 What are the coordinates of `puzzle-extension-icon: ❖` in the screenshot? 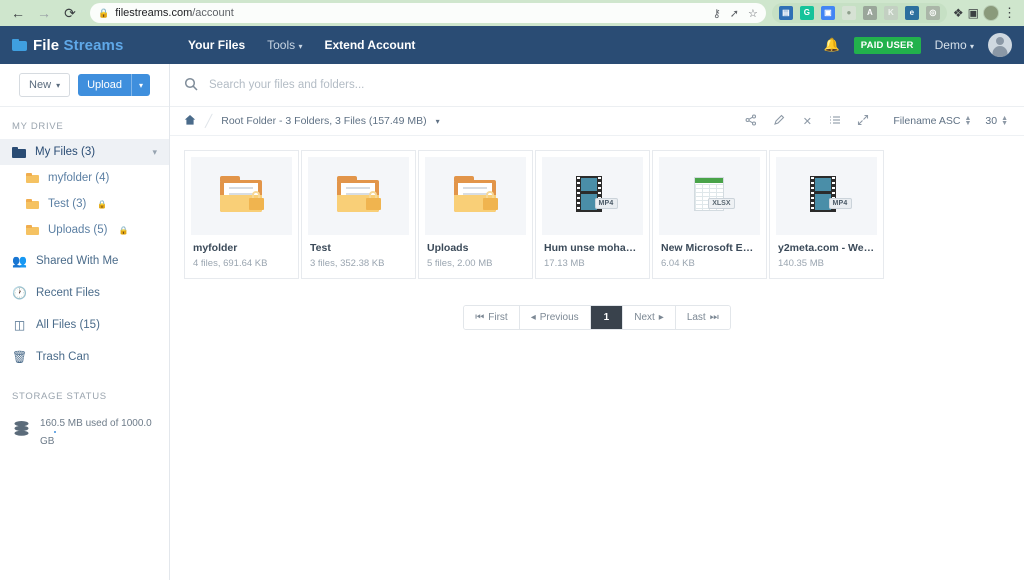 It's located at (958, 13).